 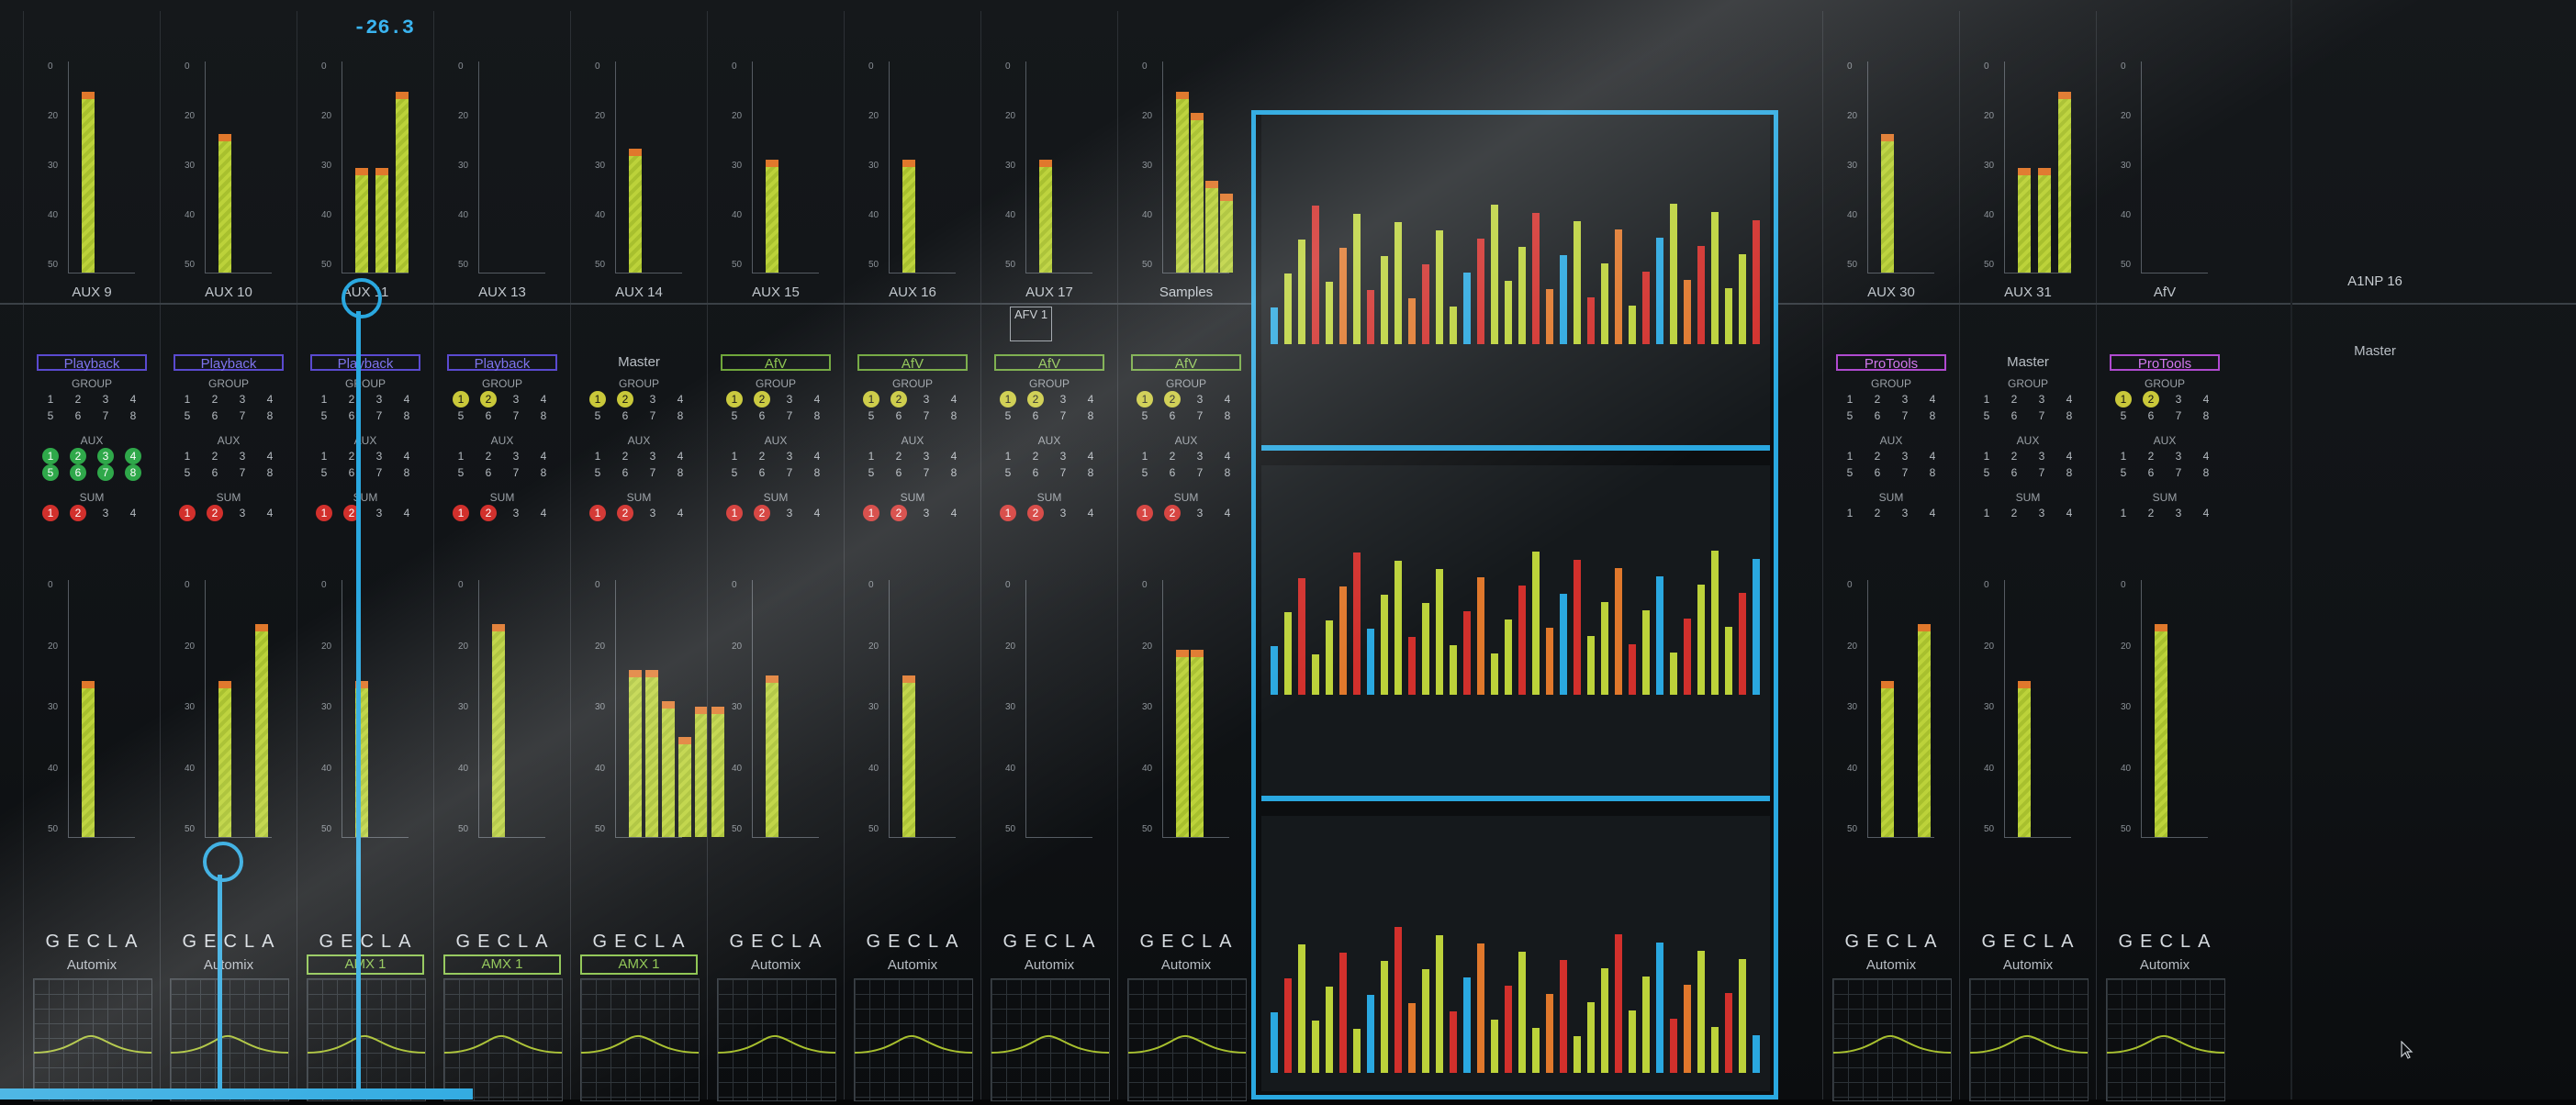 What do you see at coordinates (639, 964) in the screenshot?
I see `amx-group: AMX 1` at bounding box center [639, 964].